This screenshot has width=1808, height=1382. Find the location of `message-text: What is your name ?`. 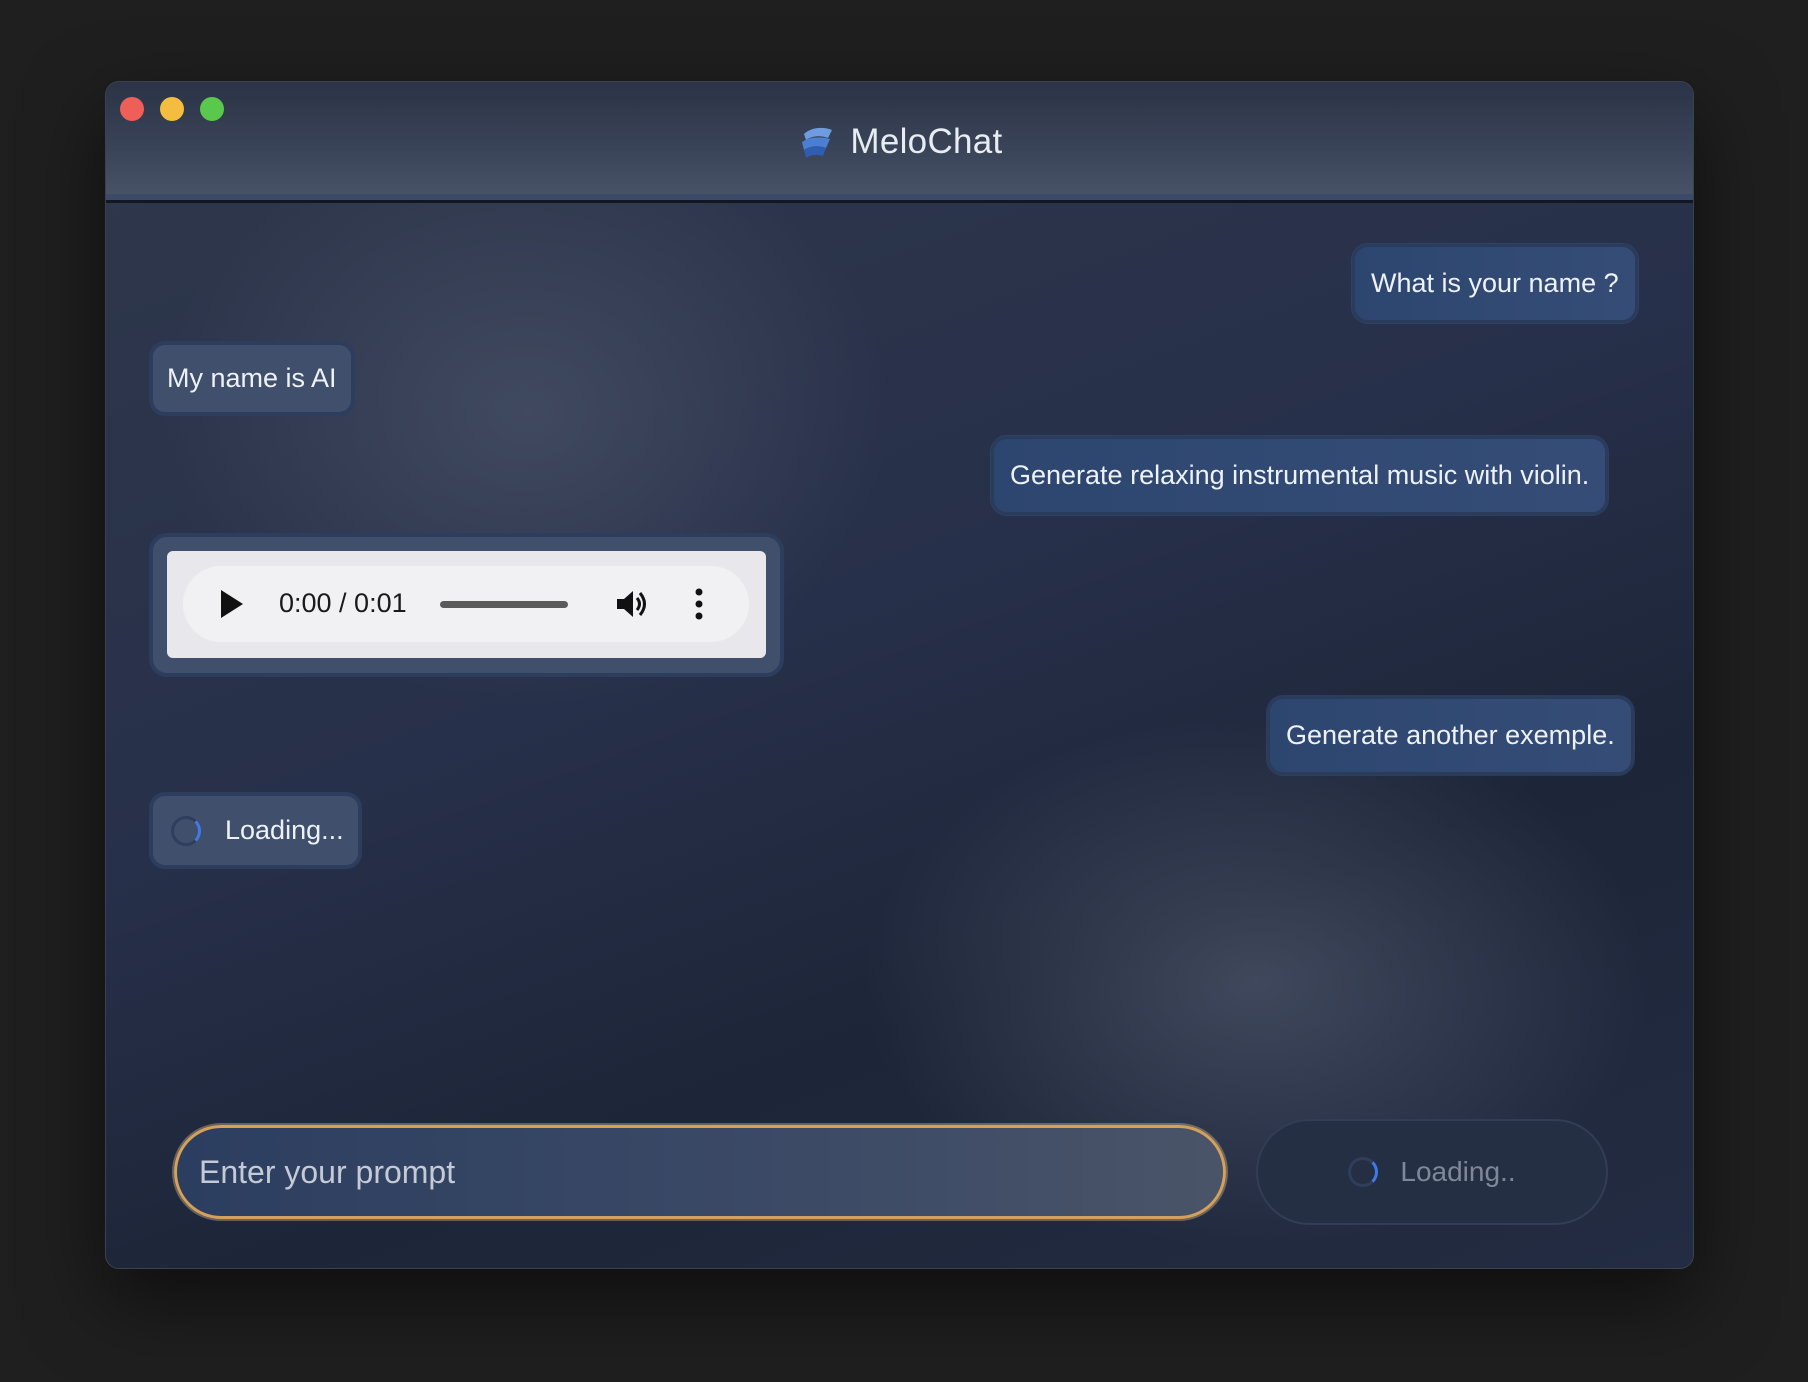

message-text: What is your name ? is located at coordinates (1495, 283).